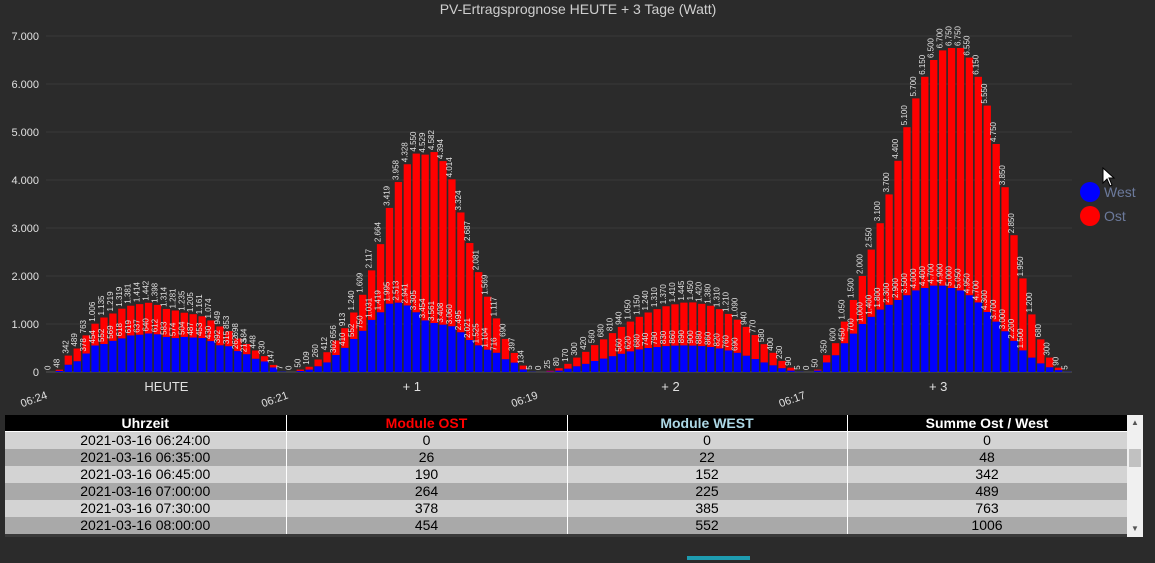 This screenshot has width=1155, height=563. Describe the element at coordinates (1090, 192) in the screenshot. I see `legend-marker-west` at that location.